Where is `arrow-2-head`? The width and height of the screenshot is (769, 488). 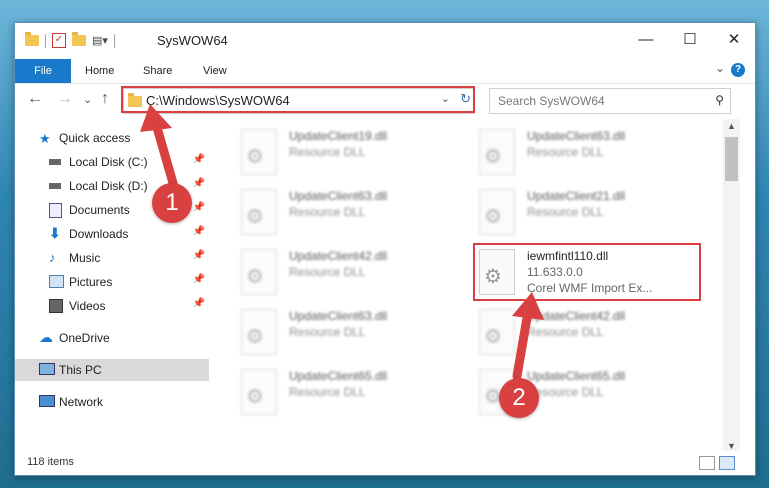
arrow-2-head is located at coordinates (528, 306).